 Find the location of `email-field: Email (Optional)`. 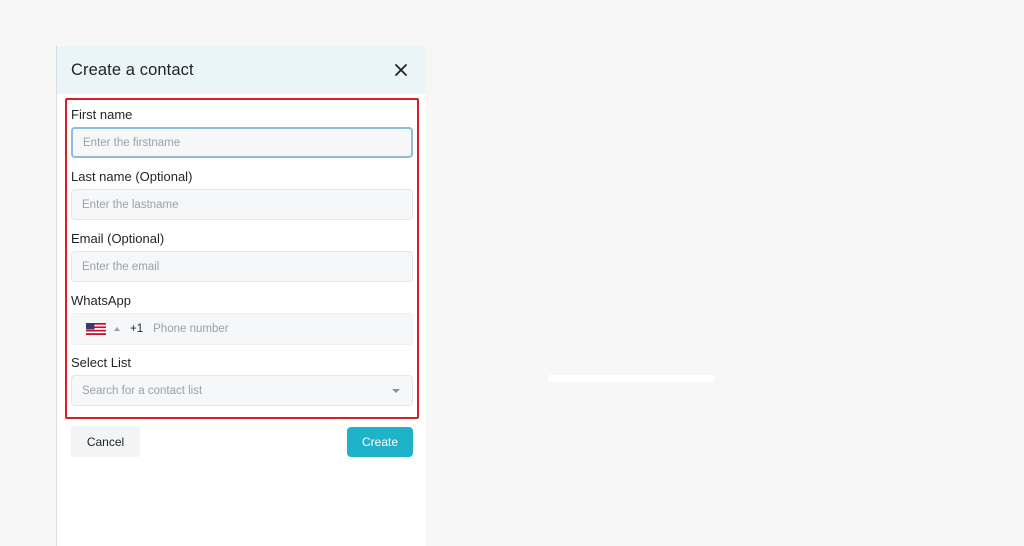

email-field: Email (Optional) is located at coordinates (242, 256).